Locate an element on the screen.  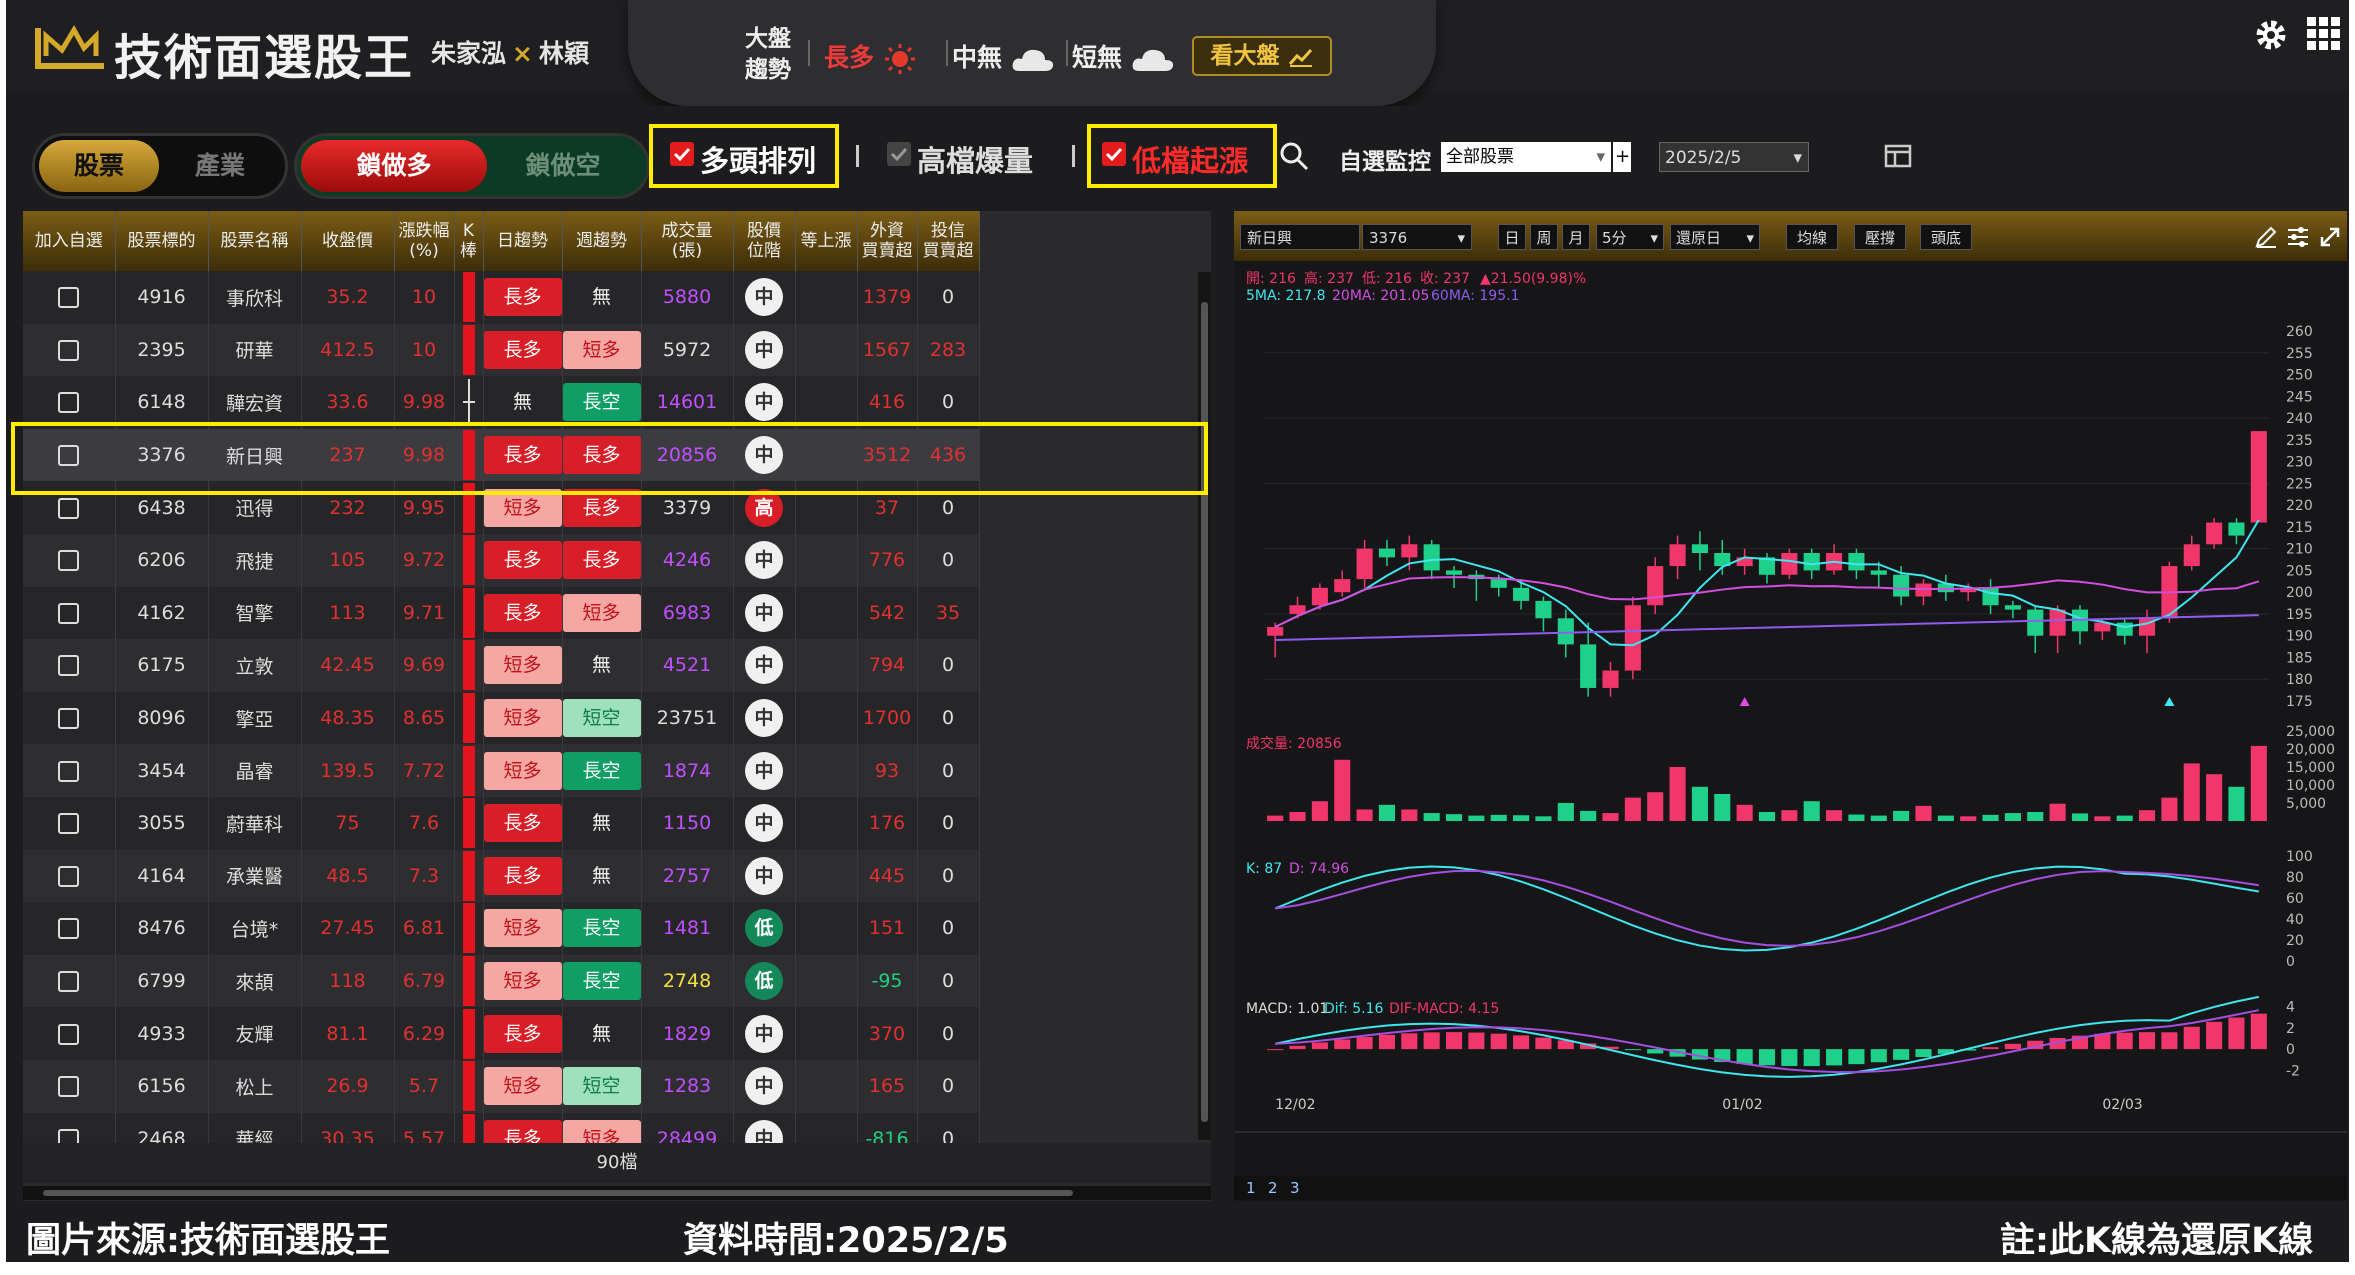
table-settings-icon is located at coordinates (1899, 157).